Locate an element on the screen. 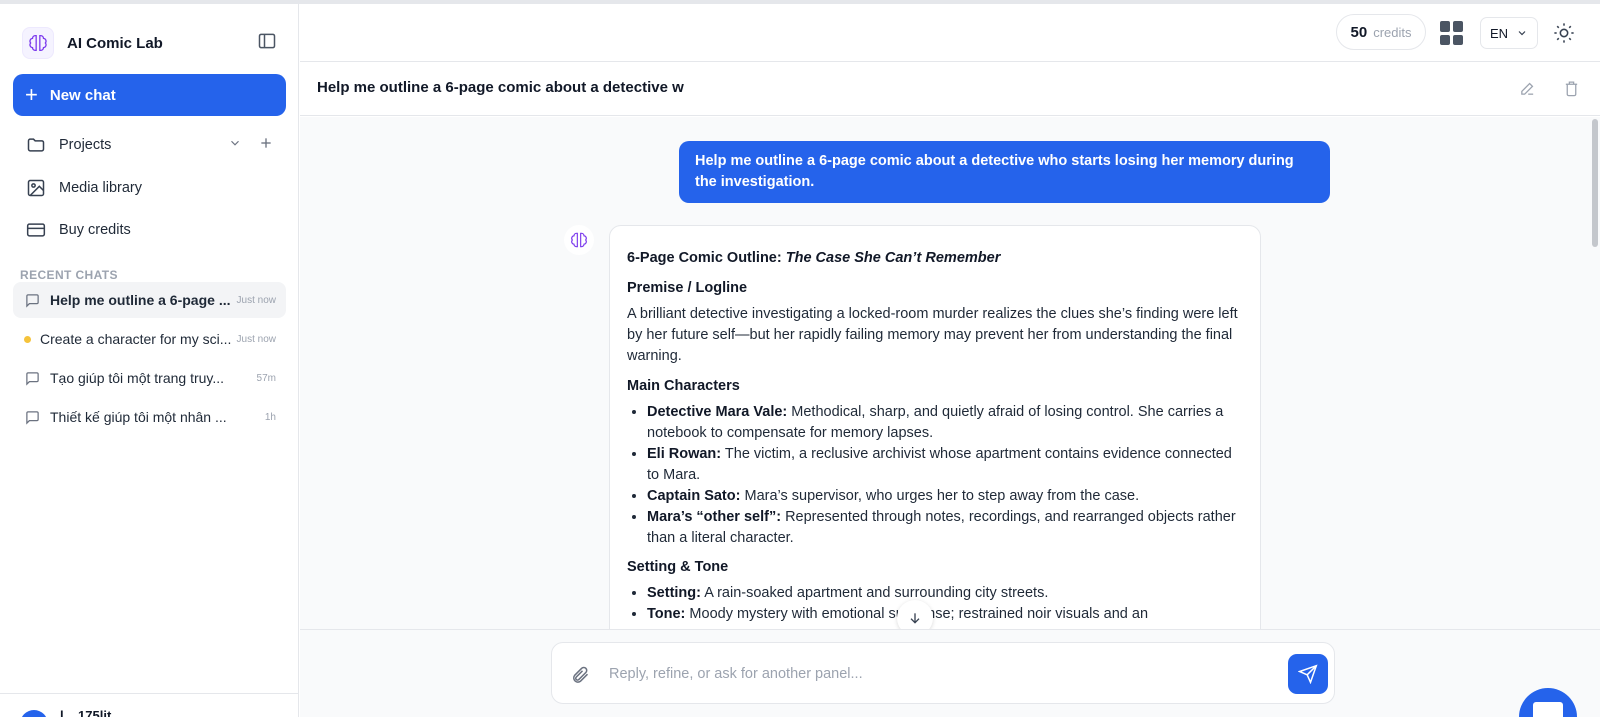 The height and width of the screenshot is (717, 1600). credits-label: credits is located at coordinates (1392, 32).